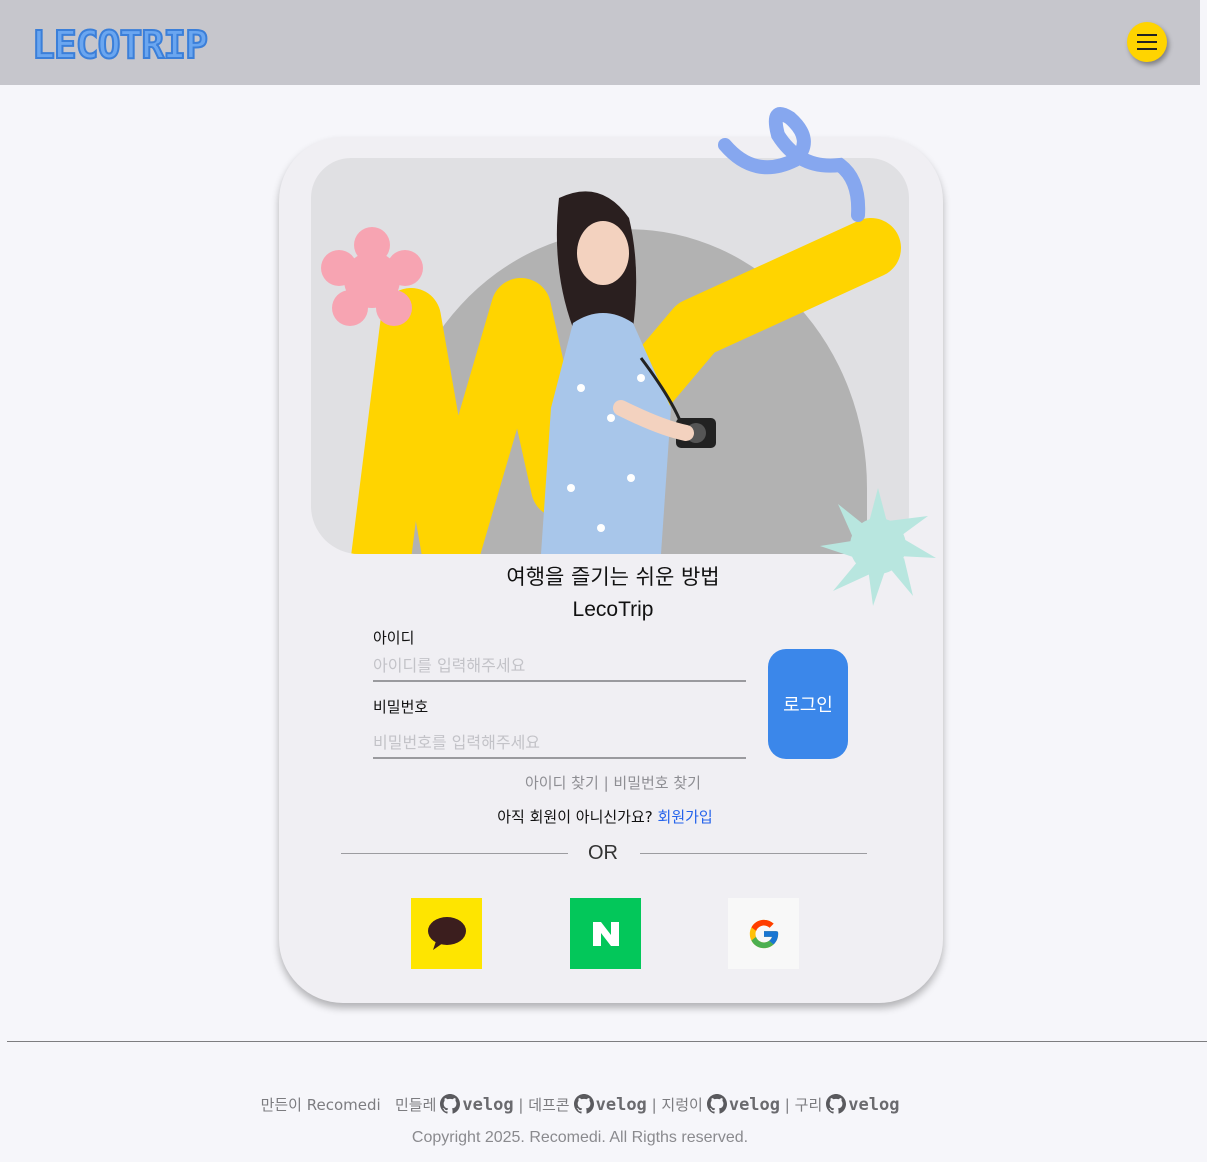 The image size is (1207, 1162). Describe the element at coordinates (753, 853) in the screenshot. I see `or-divider-right` at that location.